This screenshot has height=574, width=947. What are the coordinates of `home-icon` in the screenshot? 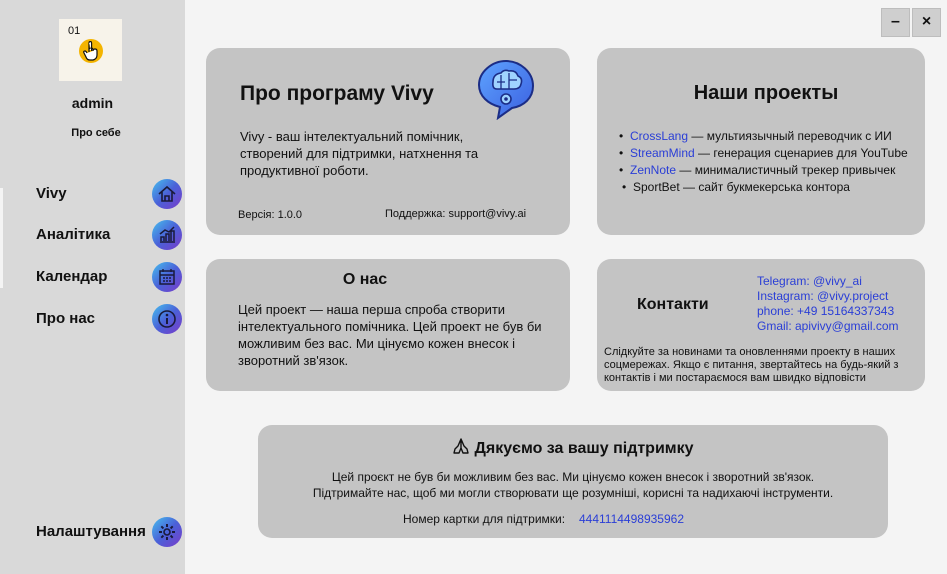 It's located at (167, 194).